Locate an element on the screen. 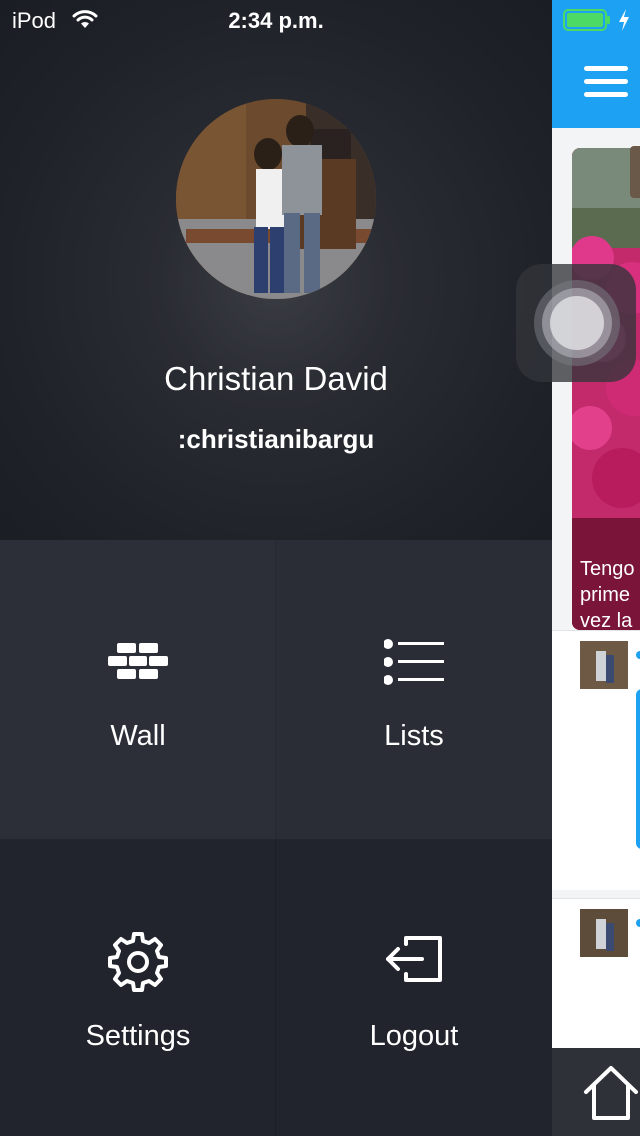 This screenshot has width=640, height=1136. charging-bolt-icon is located at coordinates (624, 20).